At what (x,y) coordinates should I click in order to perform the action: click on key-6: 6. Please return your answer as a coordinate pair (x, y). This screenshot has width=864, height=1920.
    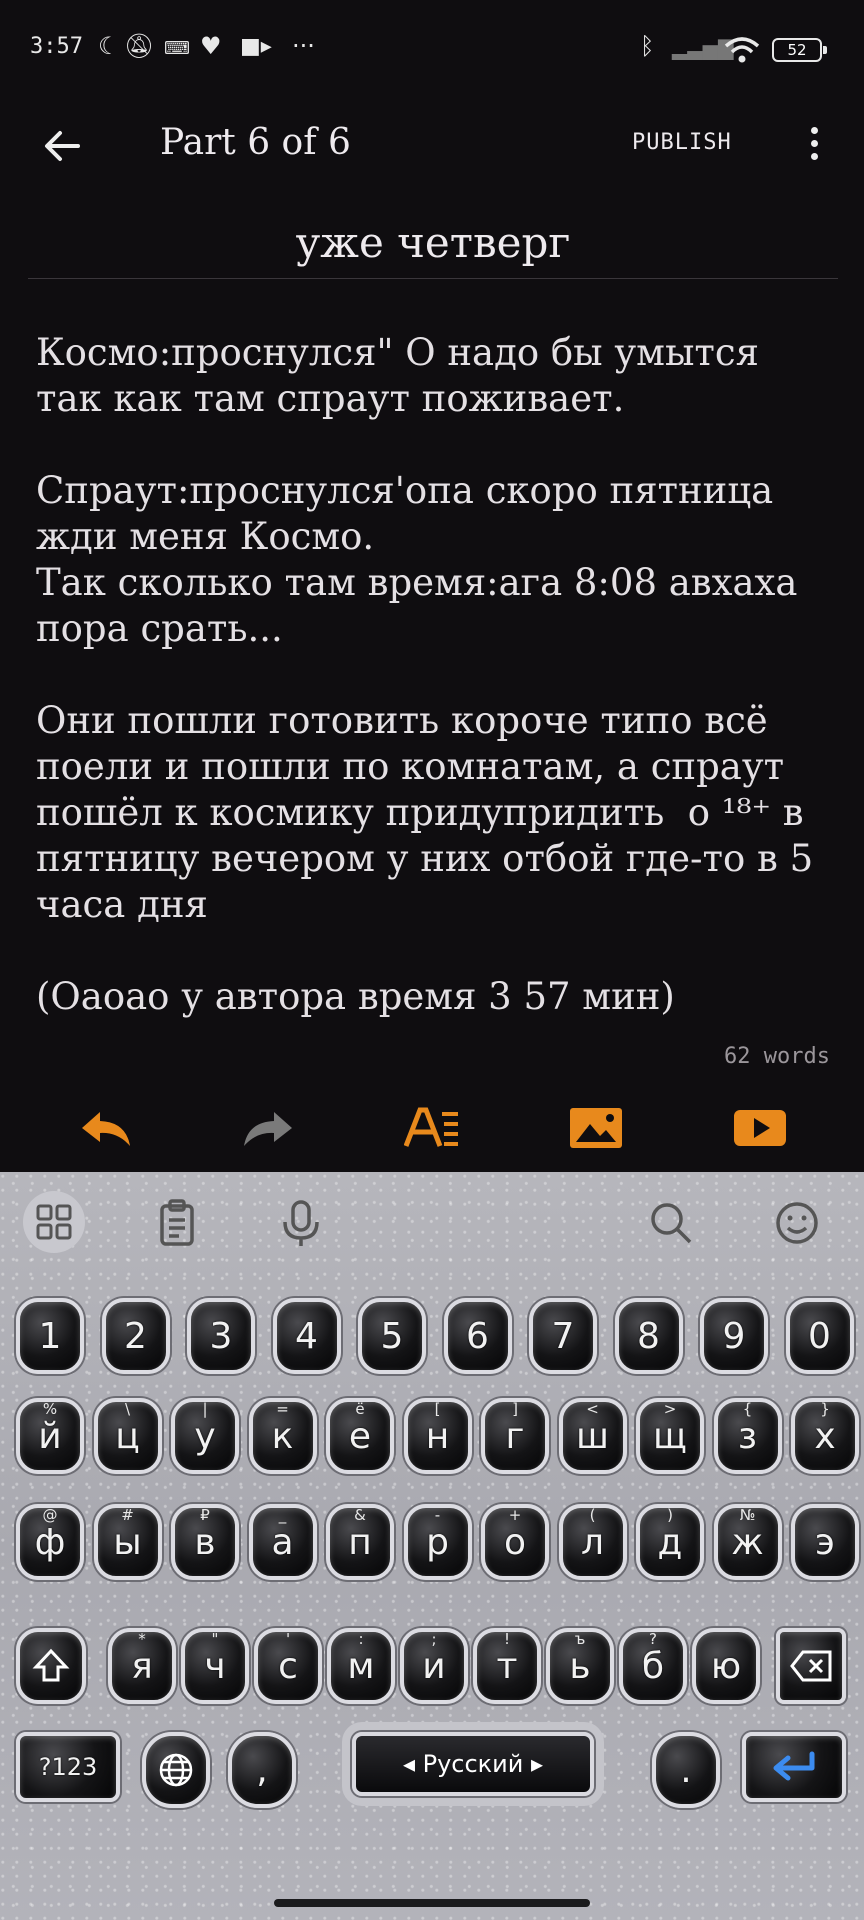
    Looking at the image, I should click on (477, 1336).